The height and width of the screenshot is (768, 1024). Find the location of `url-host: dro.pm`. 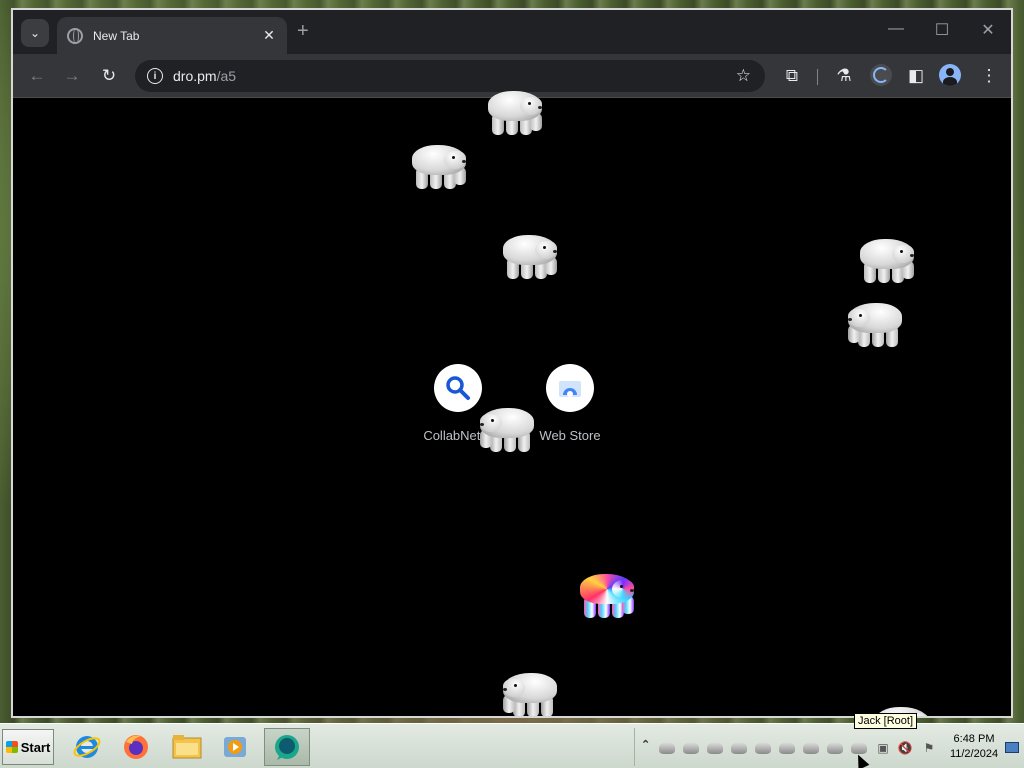

url-host: dro.pm is located at coordinates (195, 76).